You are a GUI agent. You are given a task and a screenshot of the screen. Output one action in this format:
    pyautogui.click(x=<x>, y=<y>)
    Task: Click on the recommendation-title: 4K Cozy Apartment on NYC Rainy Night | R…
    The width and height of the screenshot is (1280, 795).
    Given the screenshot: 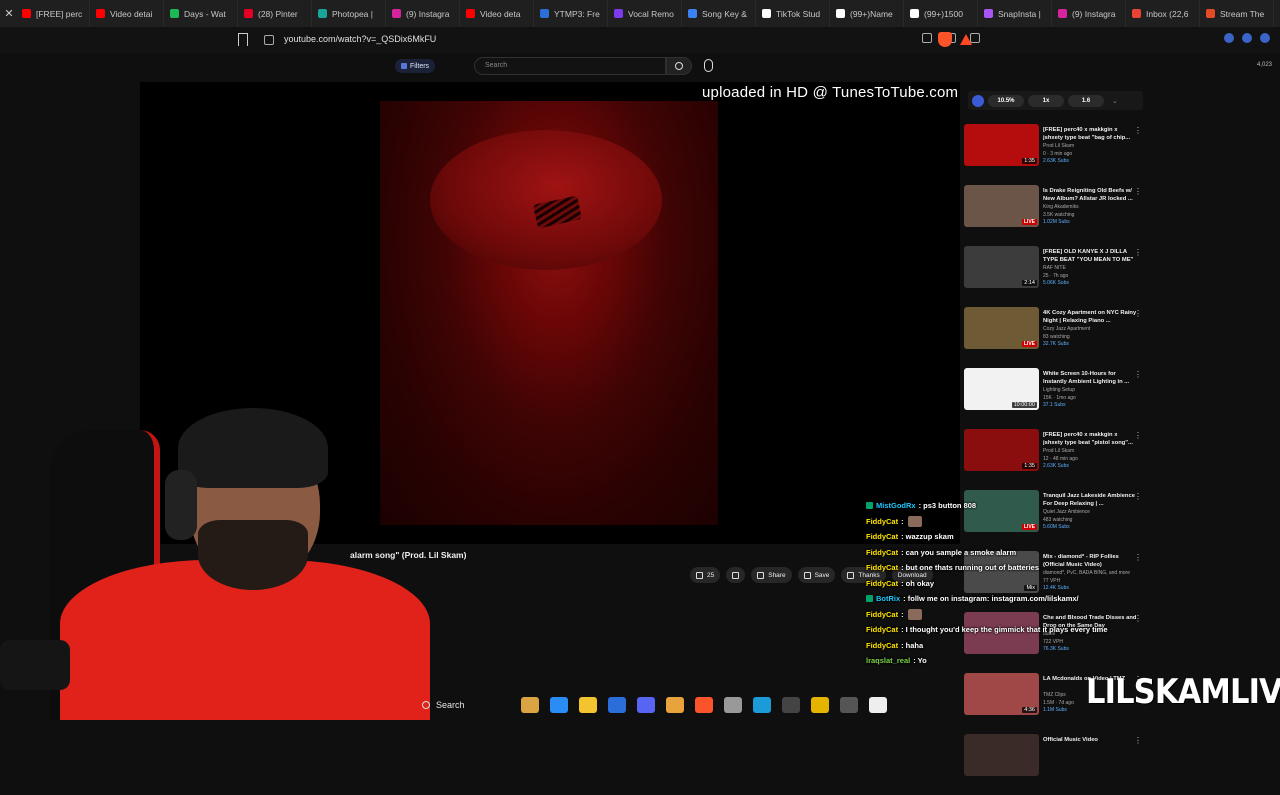 What is the action you would take?
    pyautogui.click(x=1090, y=317)
    